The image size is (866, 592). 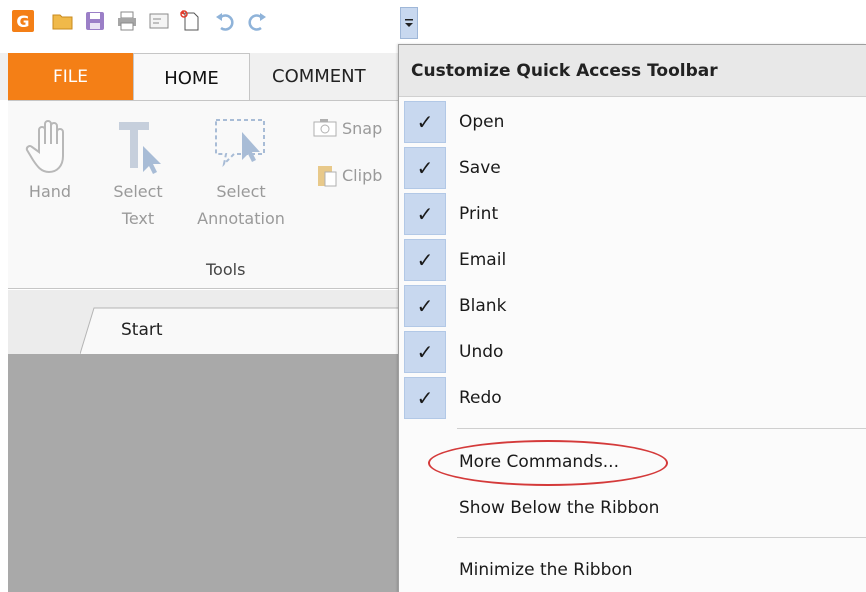 I want to click on menu-item-show-below-ribbon: Show Below the Ribbon, so click(x=632, y=508).